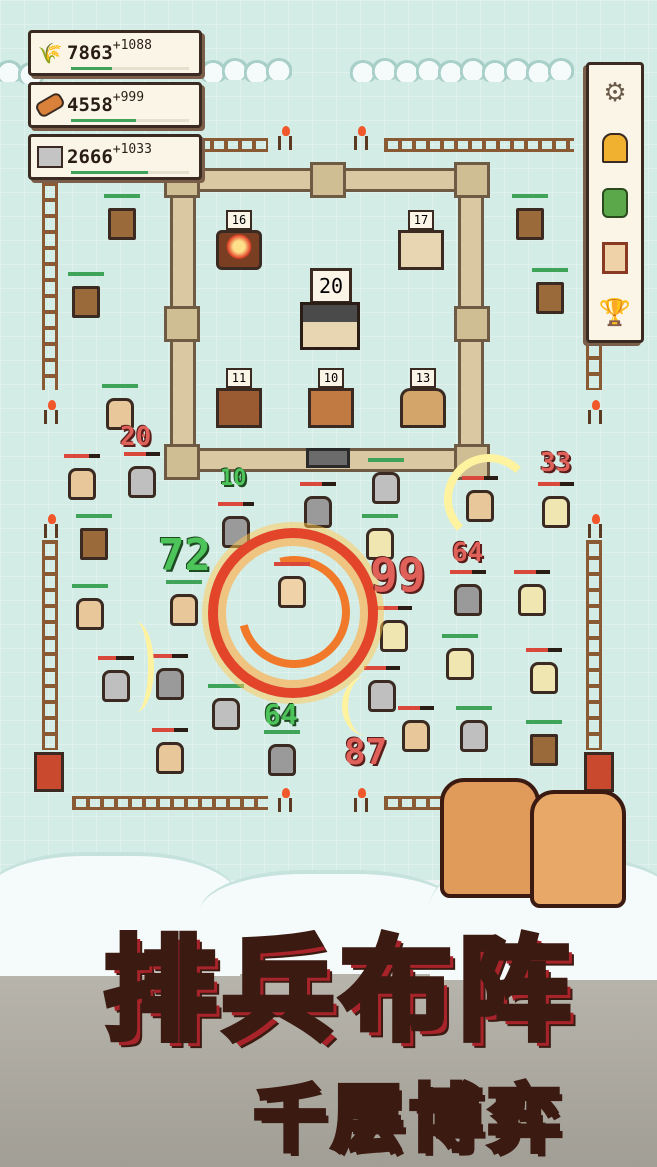  Describe the element at coordinates (328, 458) in the screenshot. I see `fortress-gate` at that location.